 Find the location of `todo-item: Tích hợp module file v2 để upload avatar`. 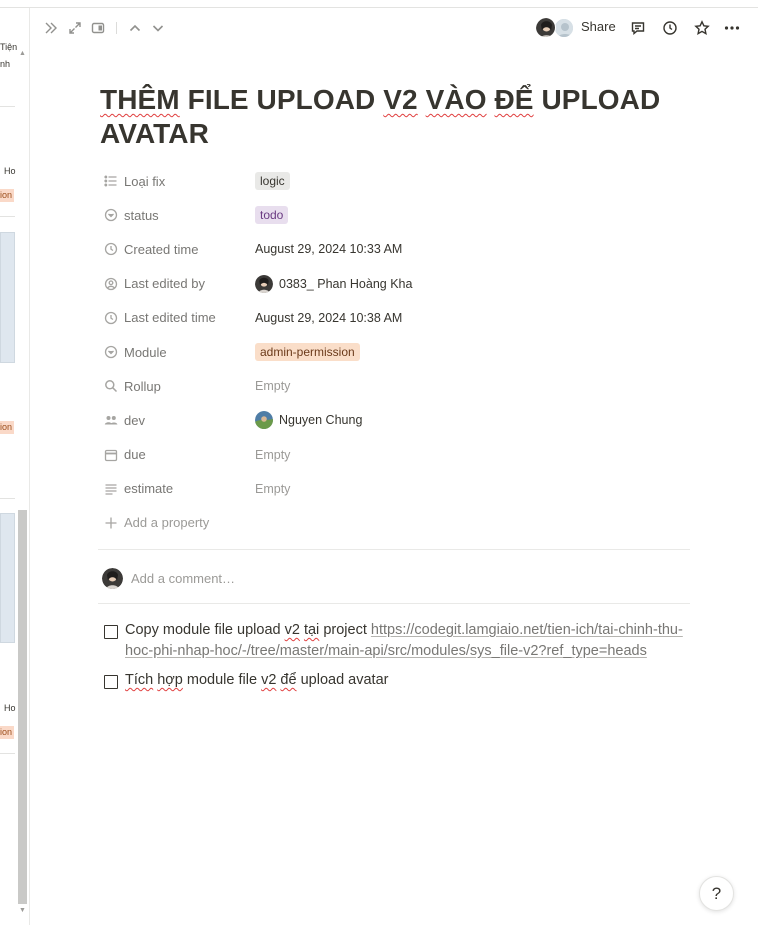

todo-item: Tích hợp module file v2 để upload avatar is located at coordinates (394, 680).